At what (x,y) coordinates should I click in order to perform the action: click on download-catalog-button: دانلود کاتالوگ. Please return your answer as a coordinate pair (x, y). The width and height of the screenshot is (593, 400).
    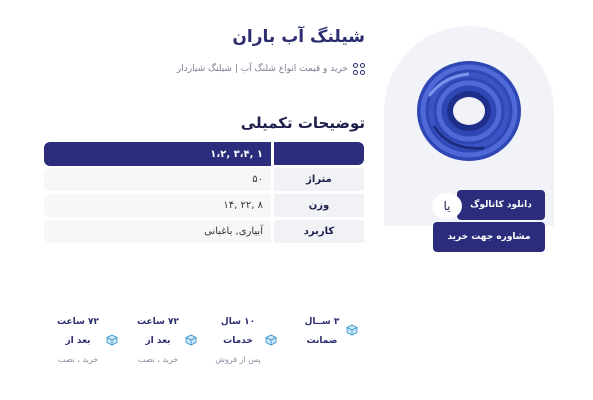
    Looking at the image, I should click on (501, 205).